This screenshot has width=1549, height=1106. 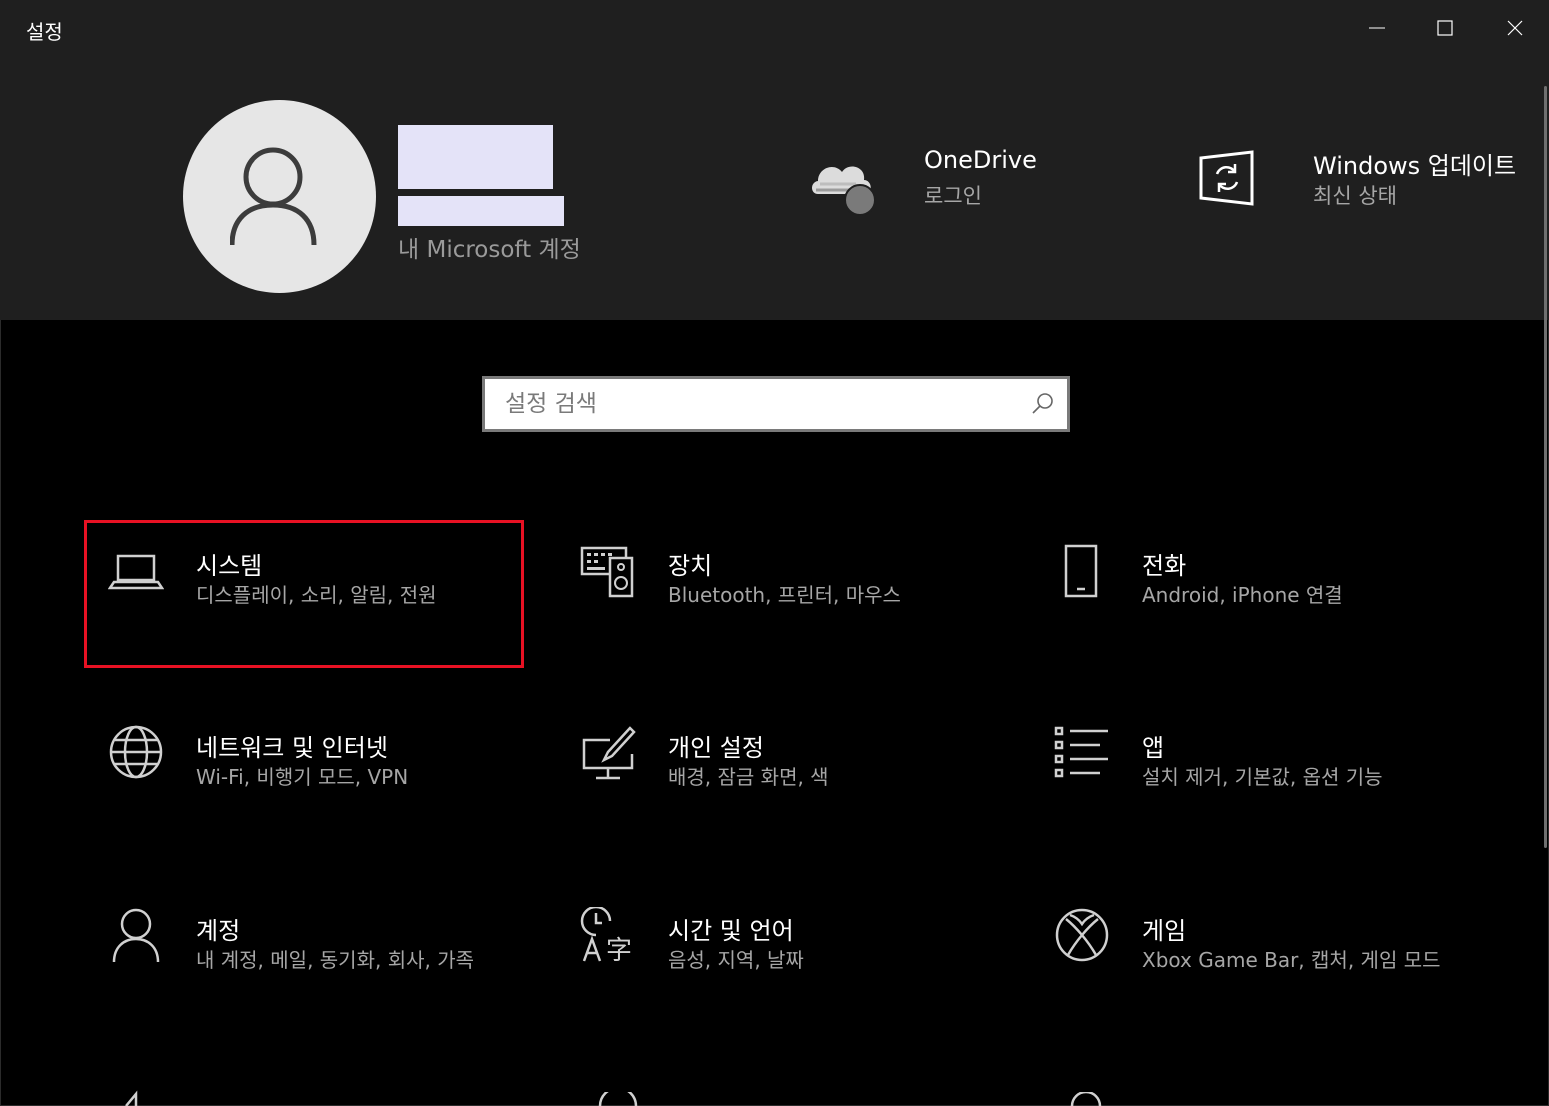 What do you see at coordinates (1414, 163) in the screenshot?
I see `windows-update-title: Windows 업데이트` at bounding box center [1414, 163].